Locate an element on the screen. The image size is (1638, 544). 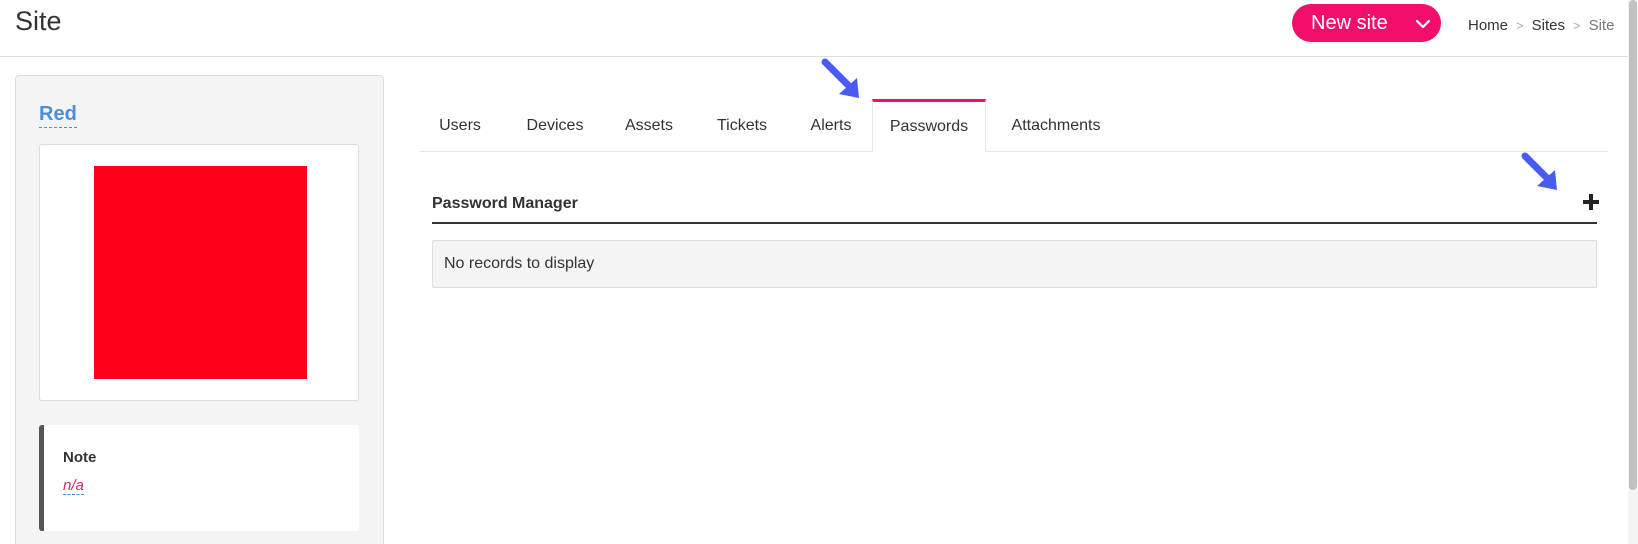
tab-users: Users is located at coordinates (460, 126).